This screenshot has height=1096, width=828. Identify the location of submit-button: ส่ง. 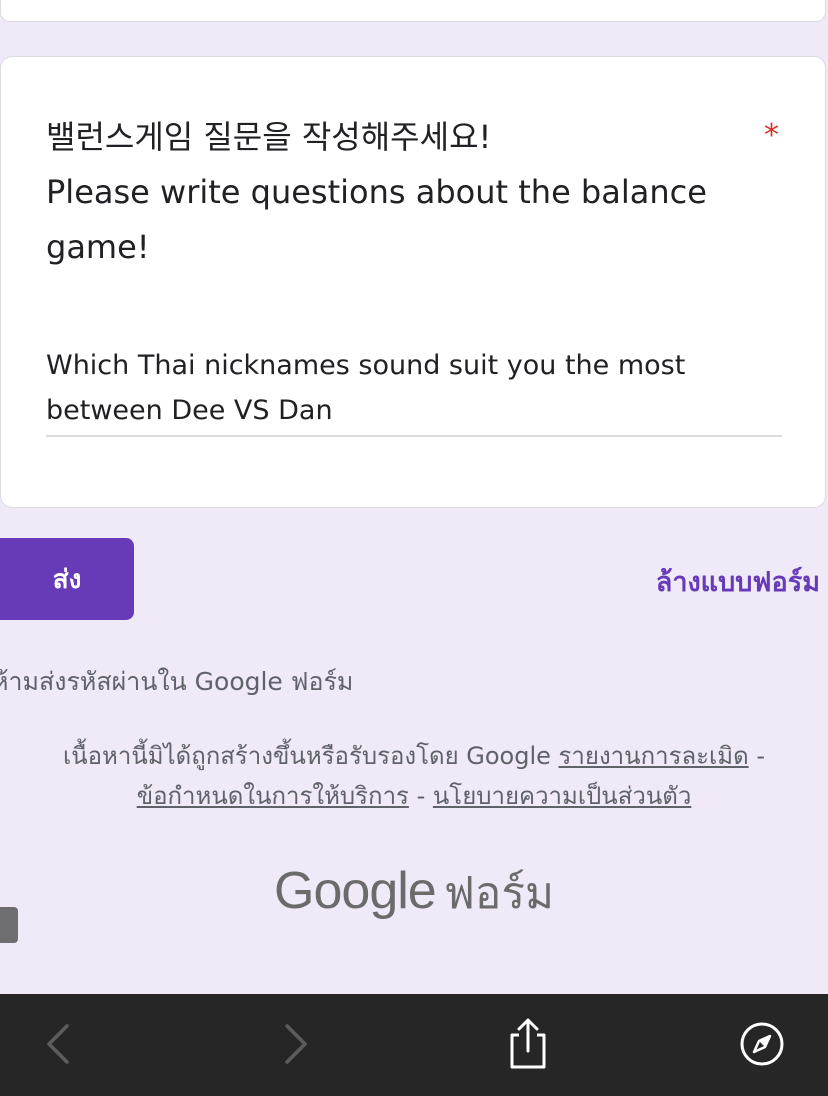
(67, 579).